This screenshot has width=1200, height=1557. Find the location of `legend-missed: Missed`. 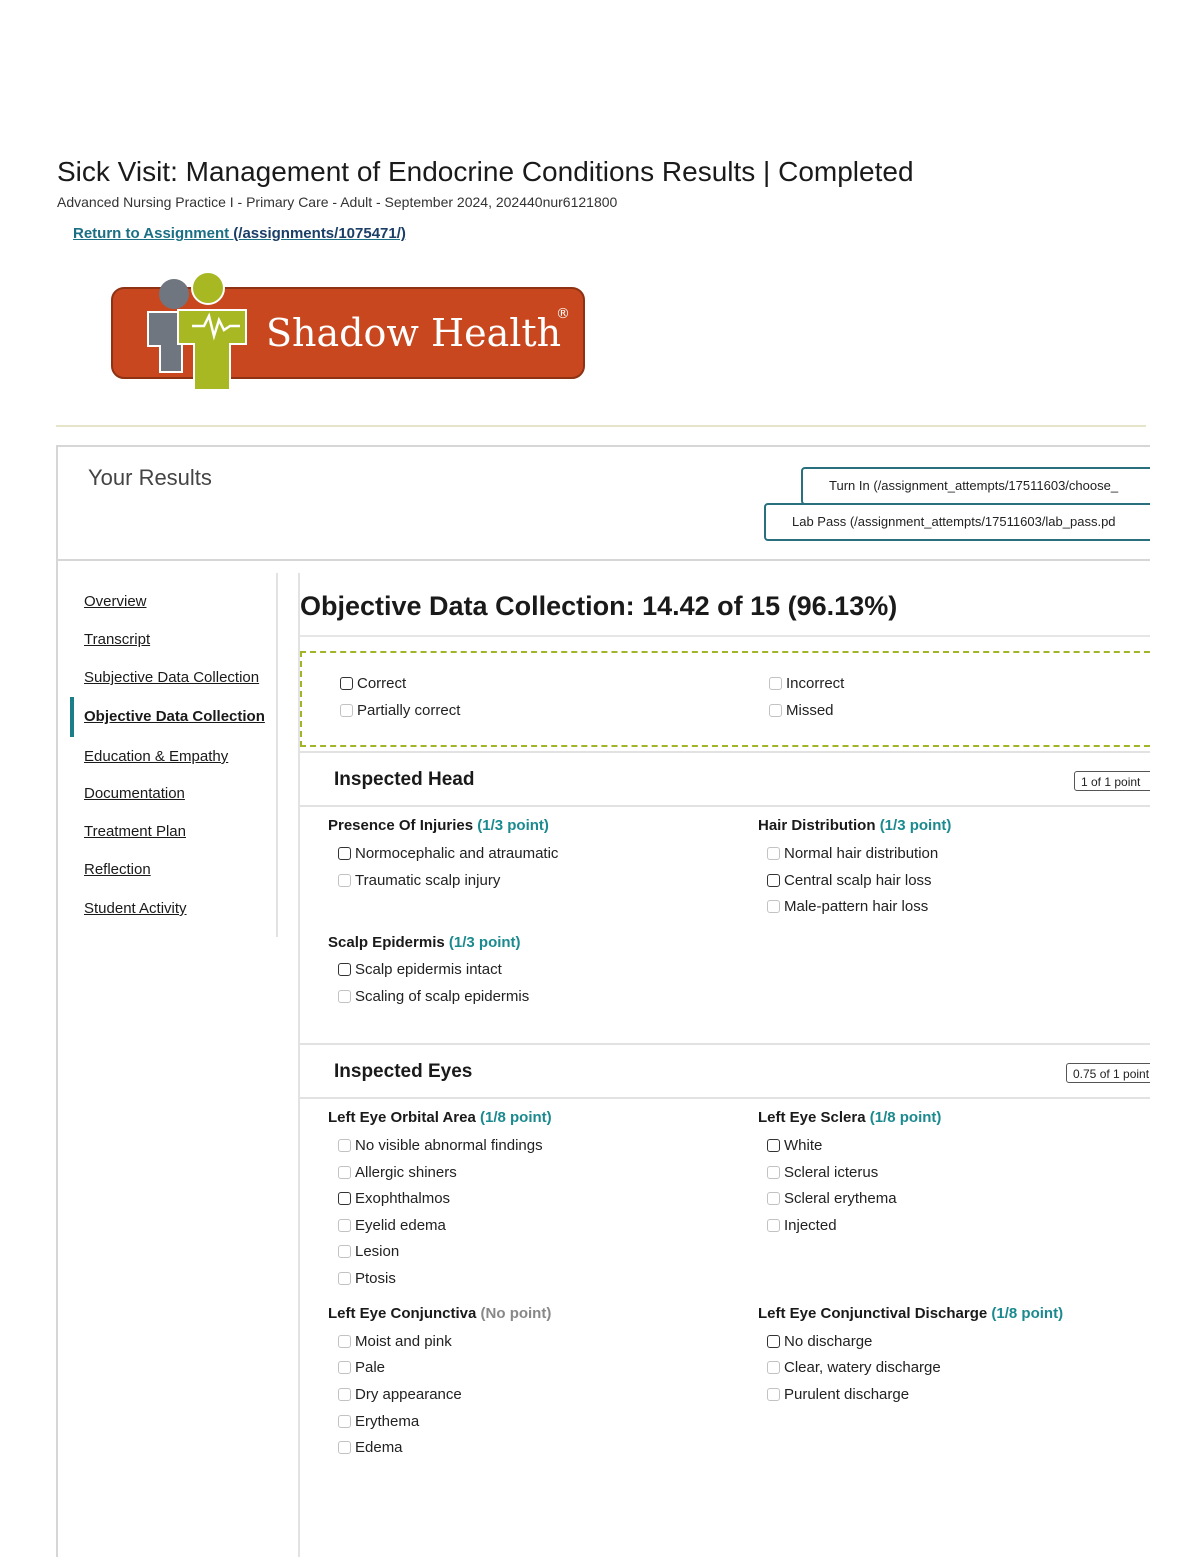

legend-missed: Missed is located at coordinates (801, 710).